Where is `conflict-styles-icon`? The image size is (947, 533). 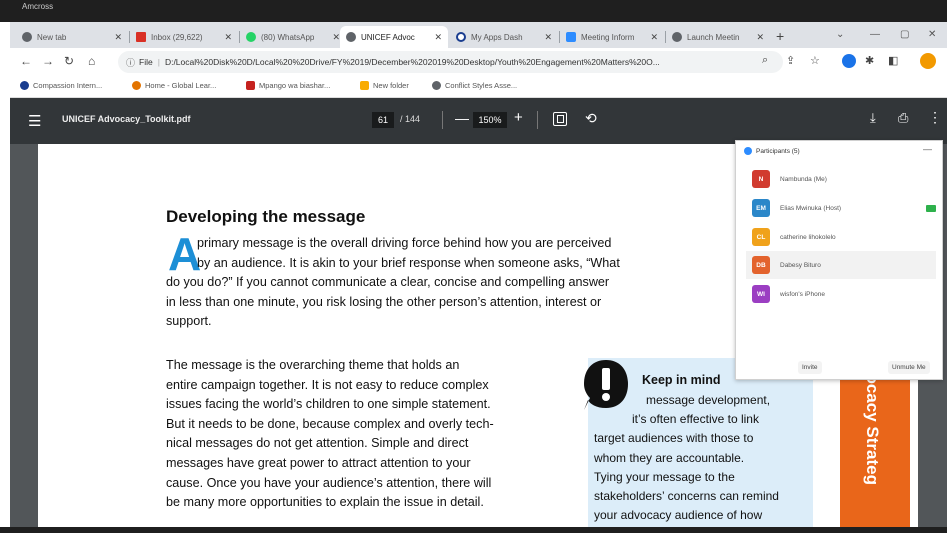
conflict-styles-icon is located at coordinates (436, 85).